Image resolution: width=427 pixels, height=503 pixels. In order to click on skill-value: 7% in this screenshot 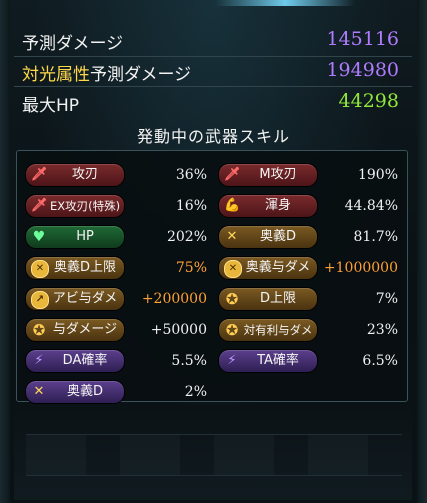, I will do `click(386, 299)`.